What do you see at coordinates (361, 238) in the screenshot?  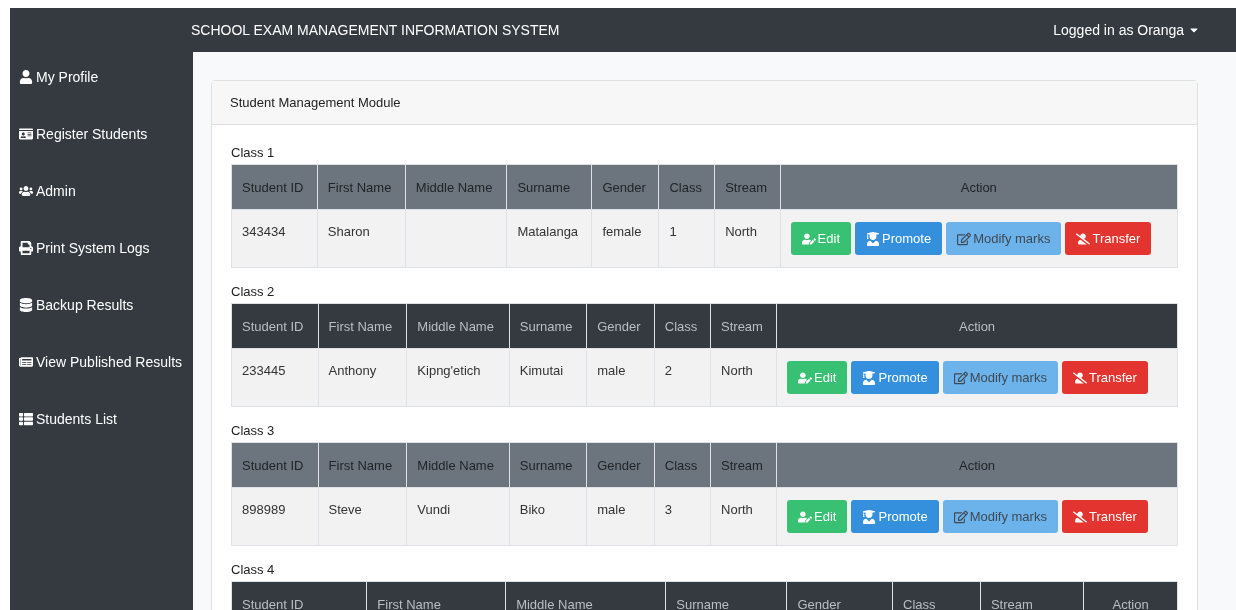 I see `table-cell: Sharon` at bounding box center [361, 238].